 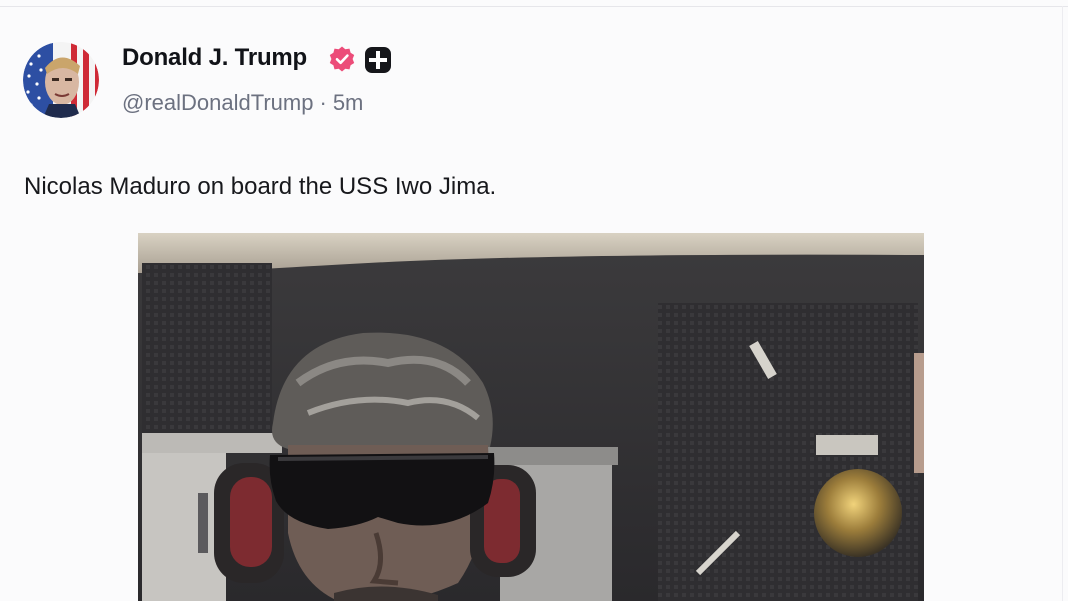 What do you see at coordinates (217, 102) in the screenshot?
I see `author-handle: @realDonaldTrump` at bounding box center [217, 102].